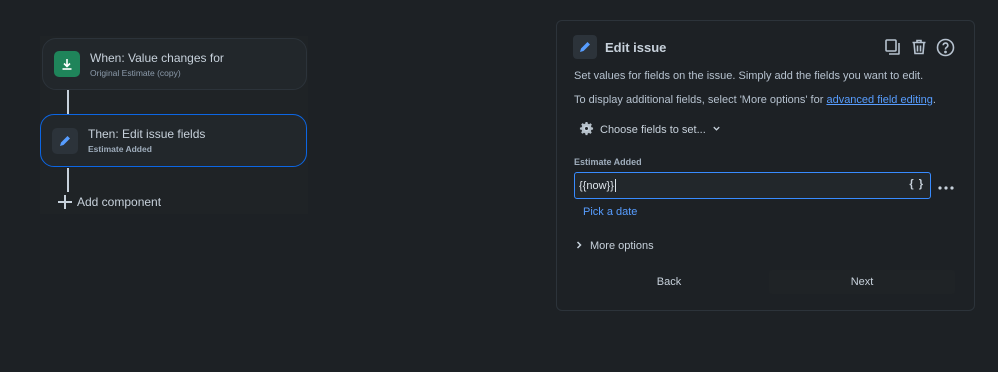 The image size is (998, 372). I want to click on pick-a-date-link: Pick a date, so click(610, 212).